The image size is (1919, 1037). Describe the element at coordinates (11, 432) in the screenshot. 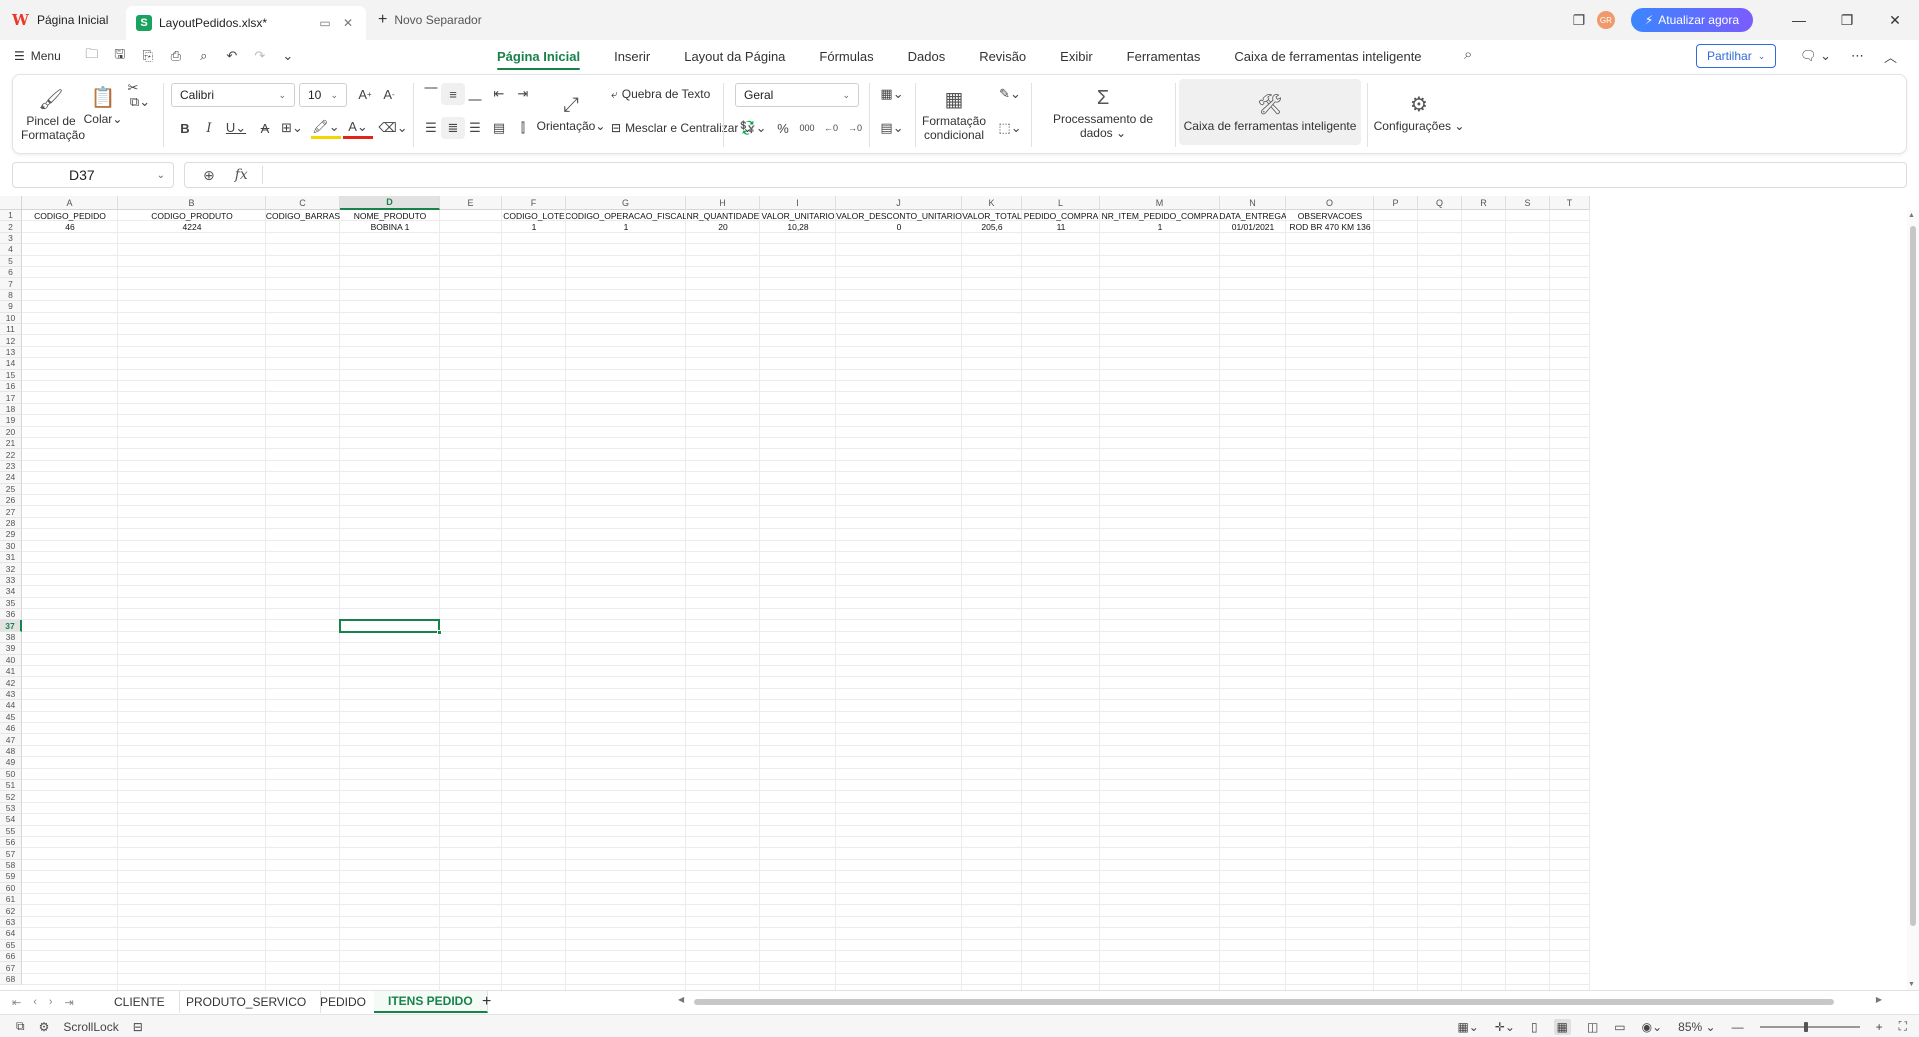

I see `row-header-20: 20` at that location.